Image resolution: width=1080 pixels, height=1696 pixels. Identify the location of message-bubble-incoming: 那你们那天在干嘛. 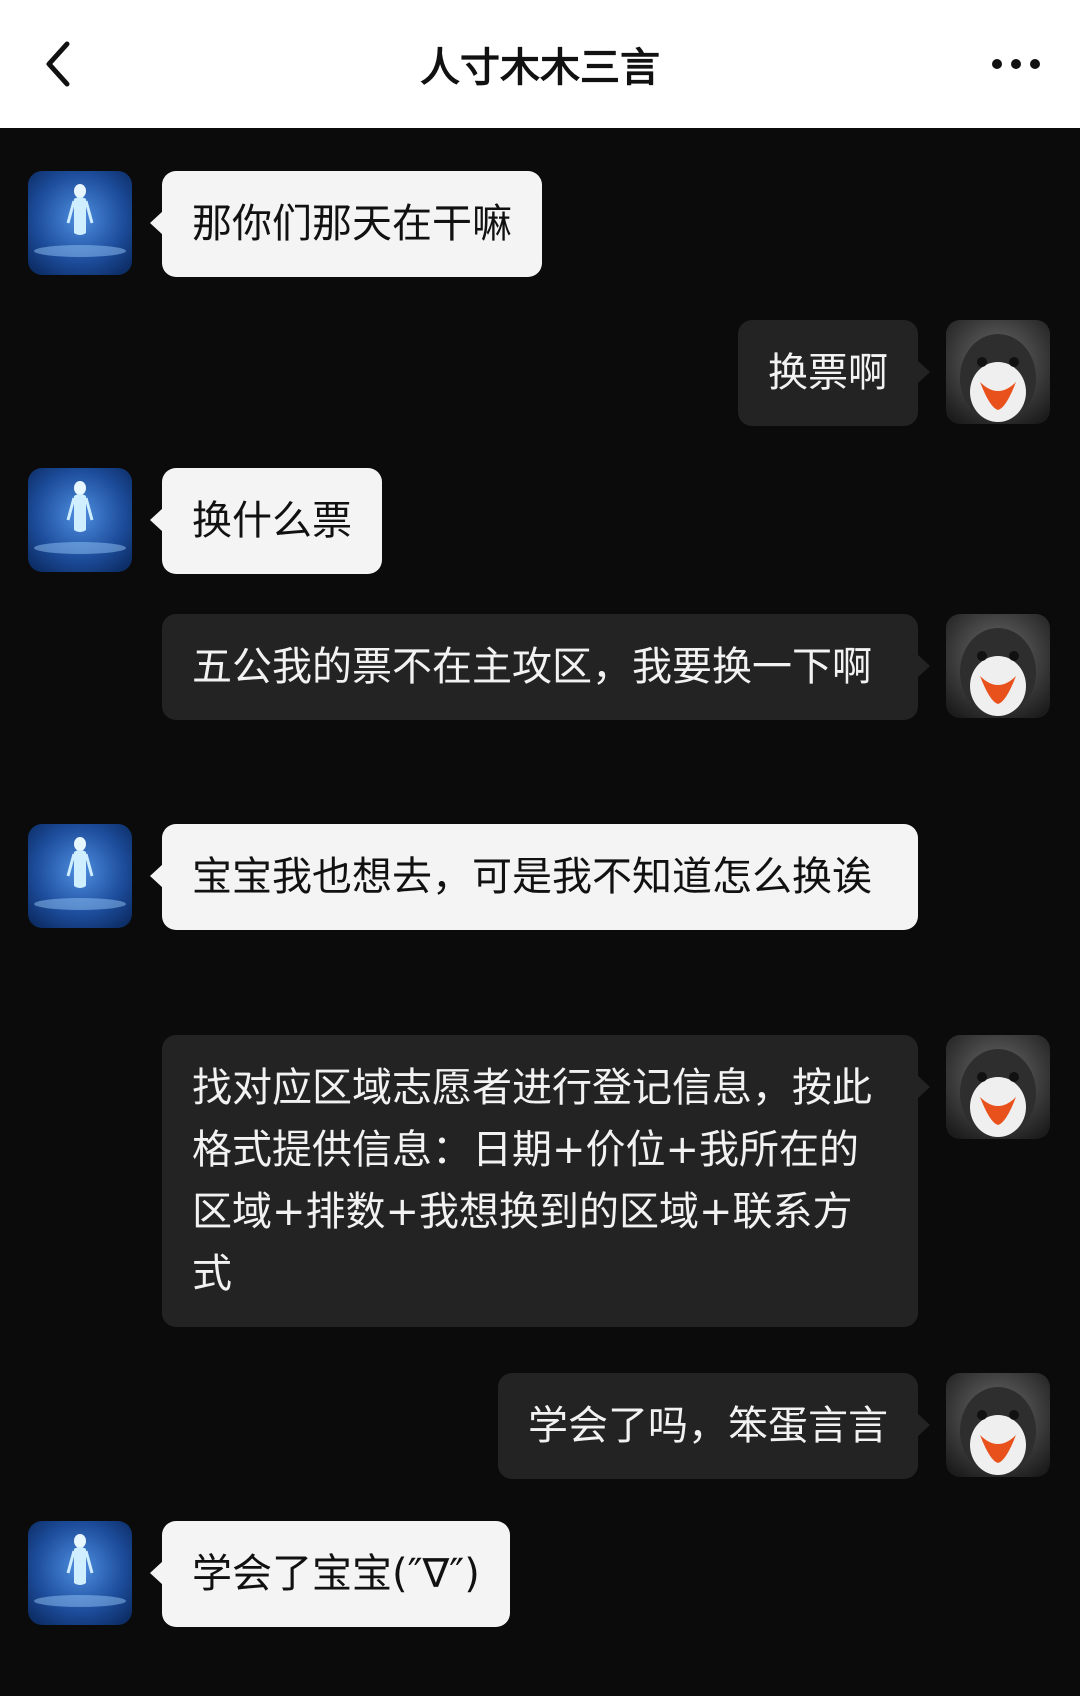
(346, 224).